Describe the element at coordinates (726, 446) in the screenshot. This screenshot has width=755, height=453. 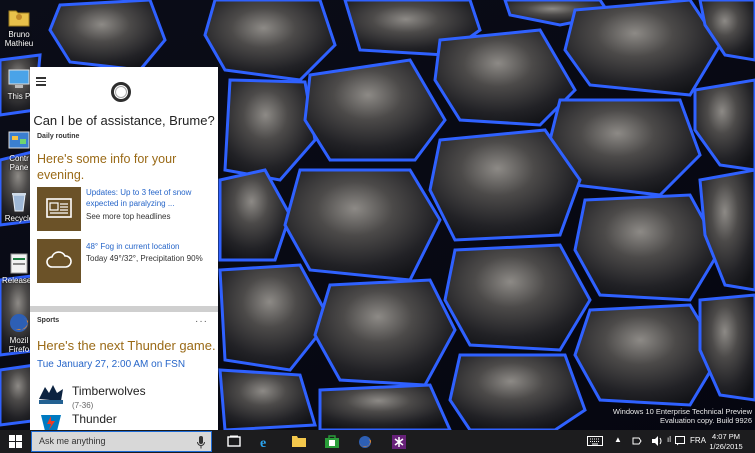
I see `clock-date: 1/26/2015` at that location.